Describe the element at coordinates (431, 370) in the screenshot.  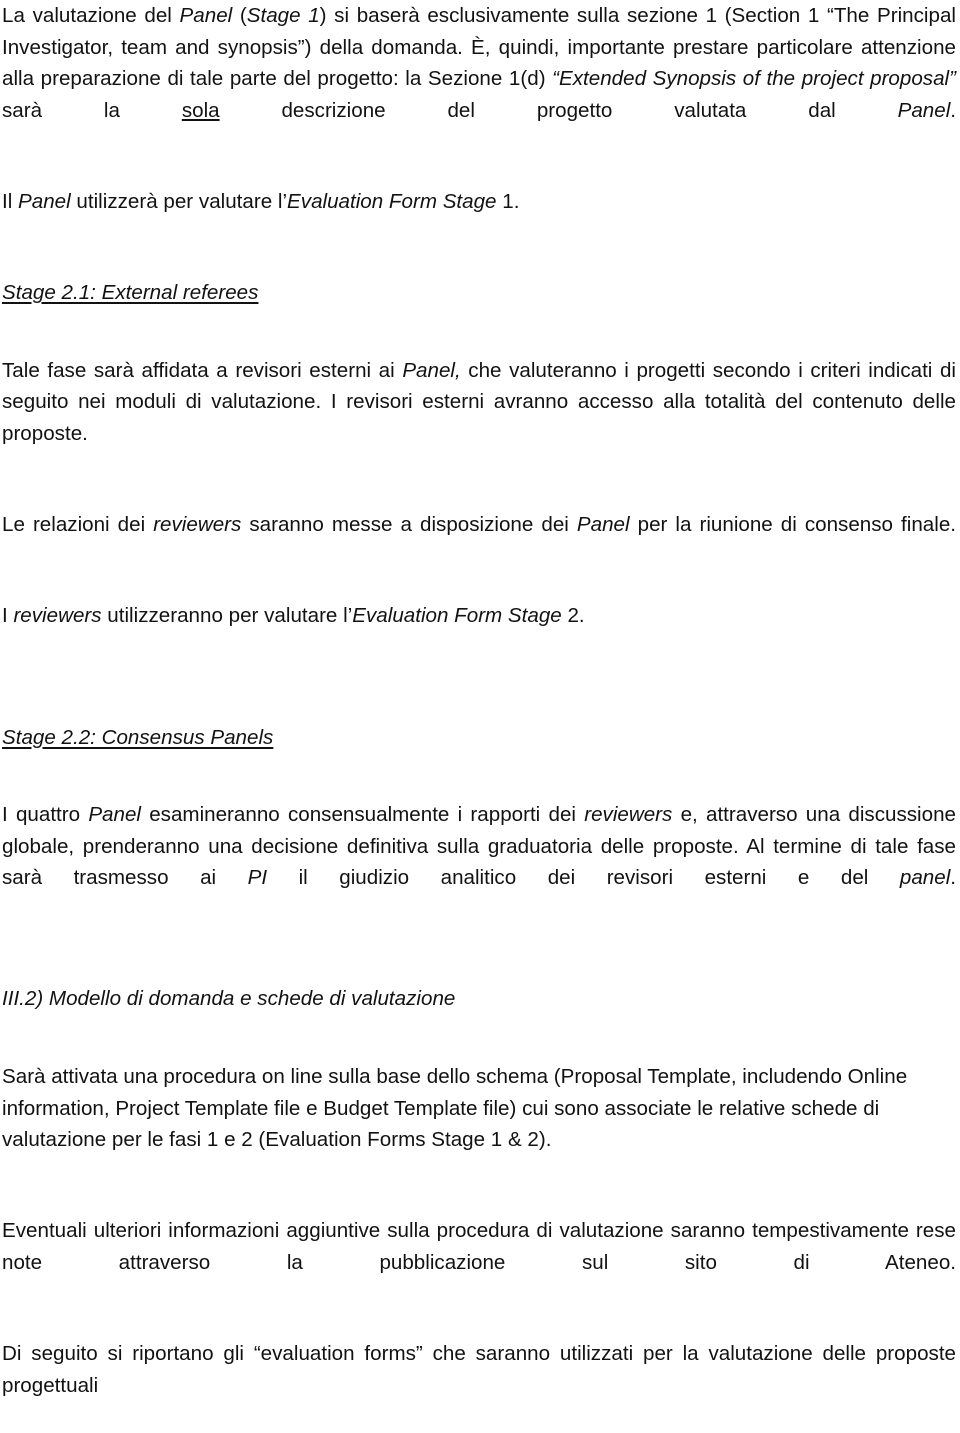
I see `emphasis-panel: Panel,` at that location.